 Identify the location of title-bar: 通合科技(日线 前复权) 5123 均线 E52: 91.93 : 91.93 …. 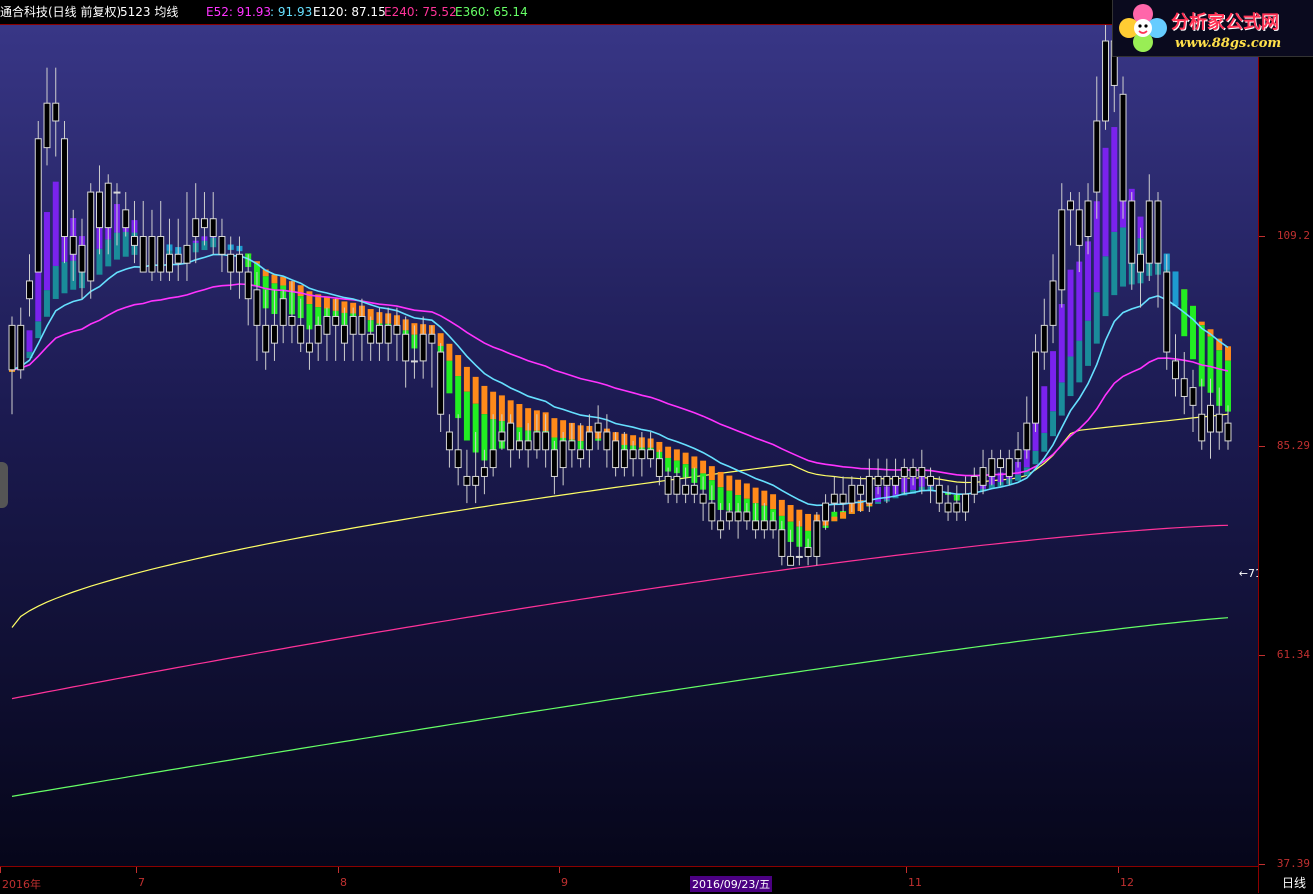
(629, 12).